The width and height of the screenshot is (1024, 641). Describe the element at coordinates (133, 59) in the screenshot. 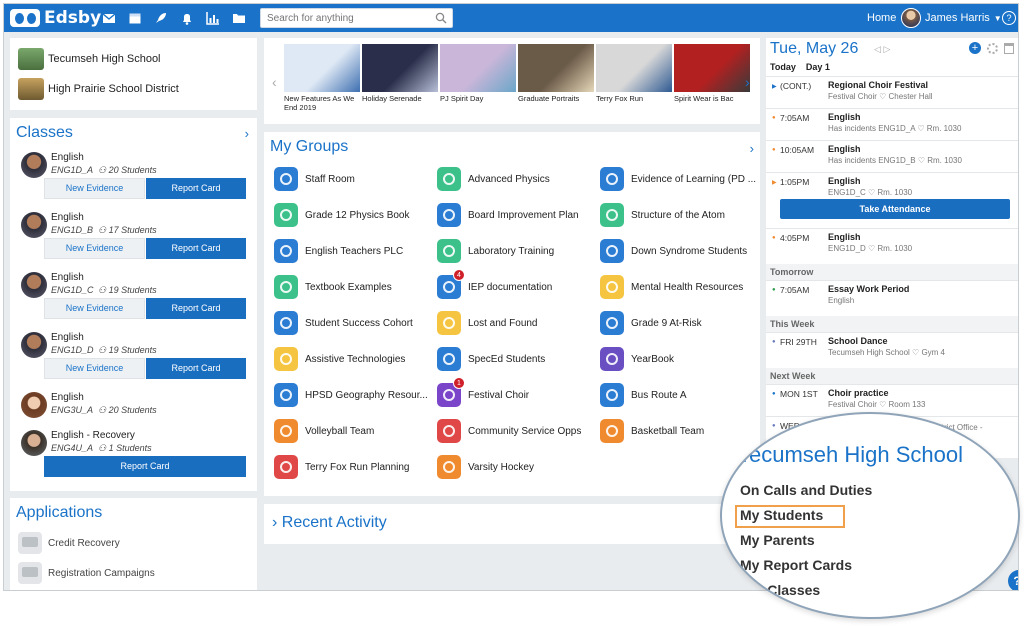

I see `school-item: Tecumseh High School` at that location.